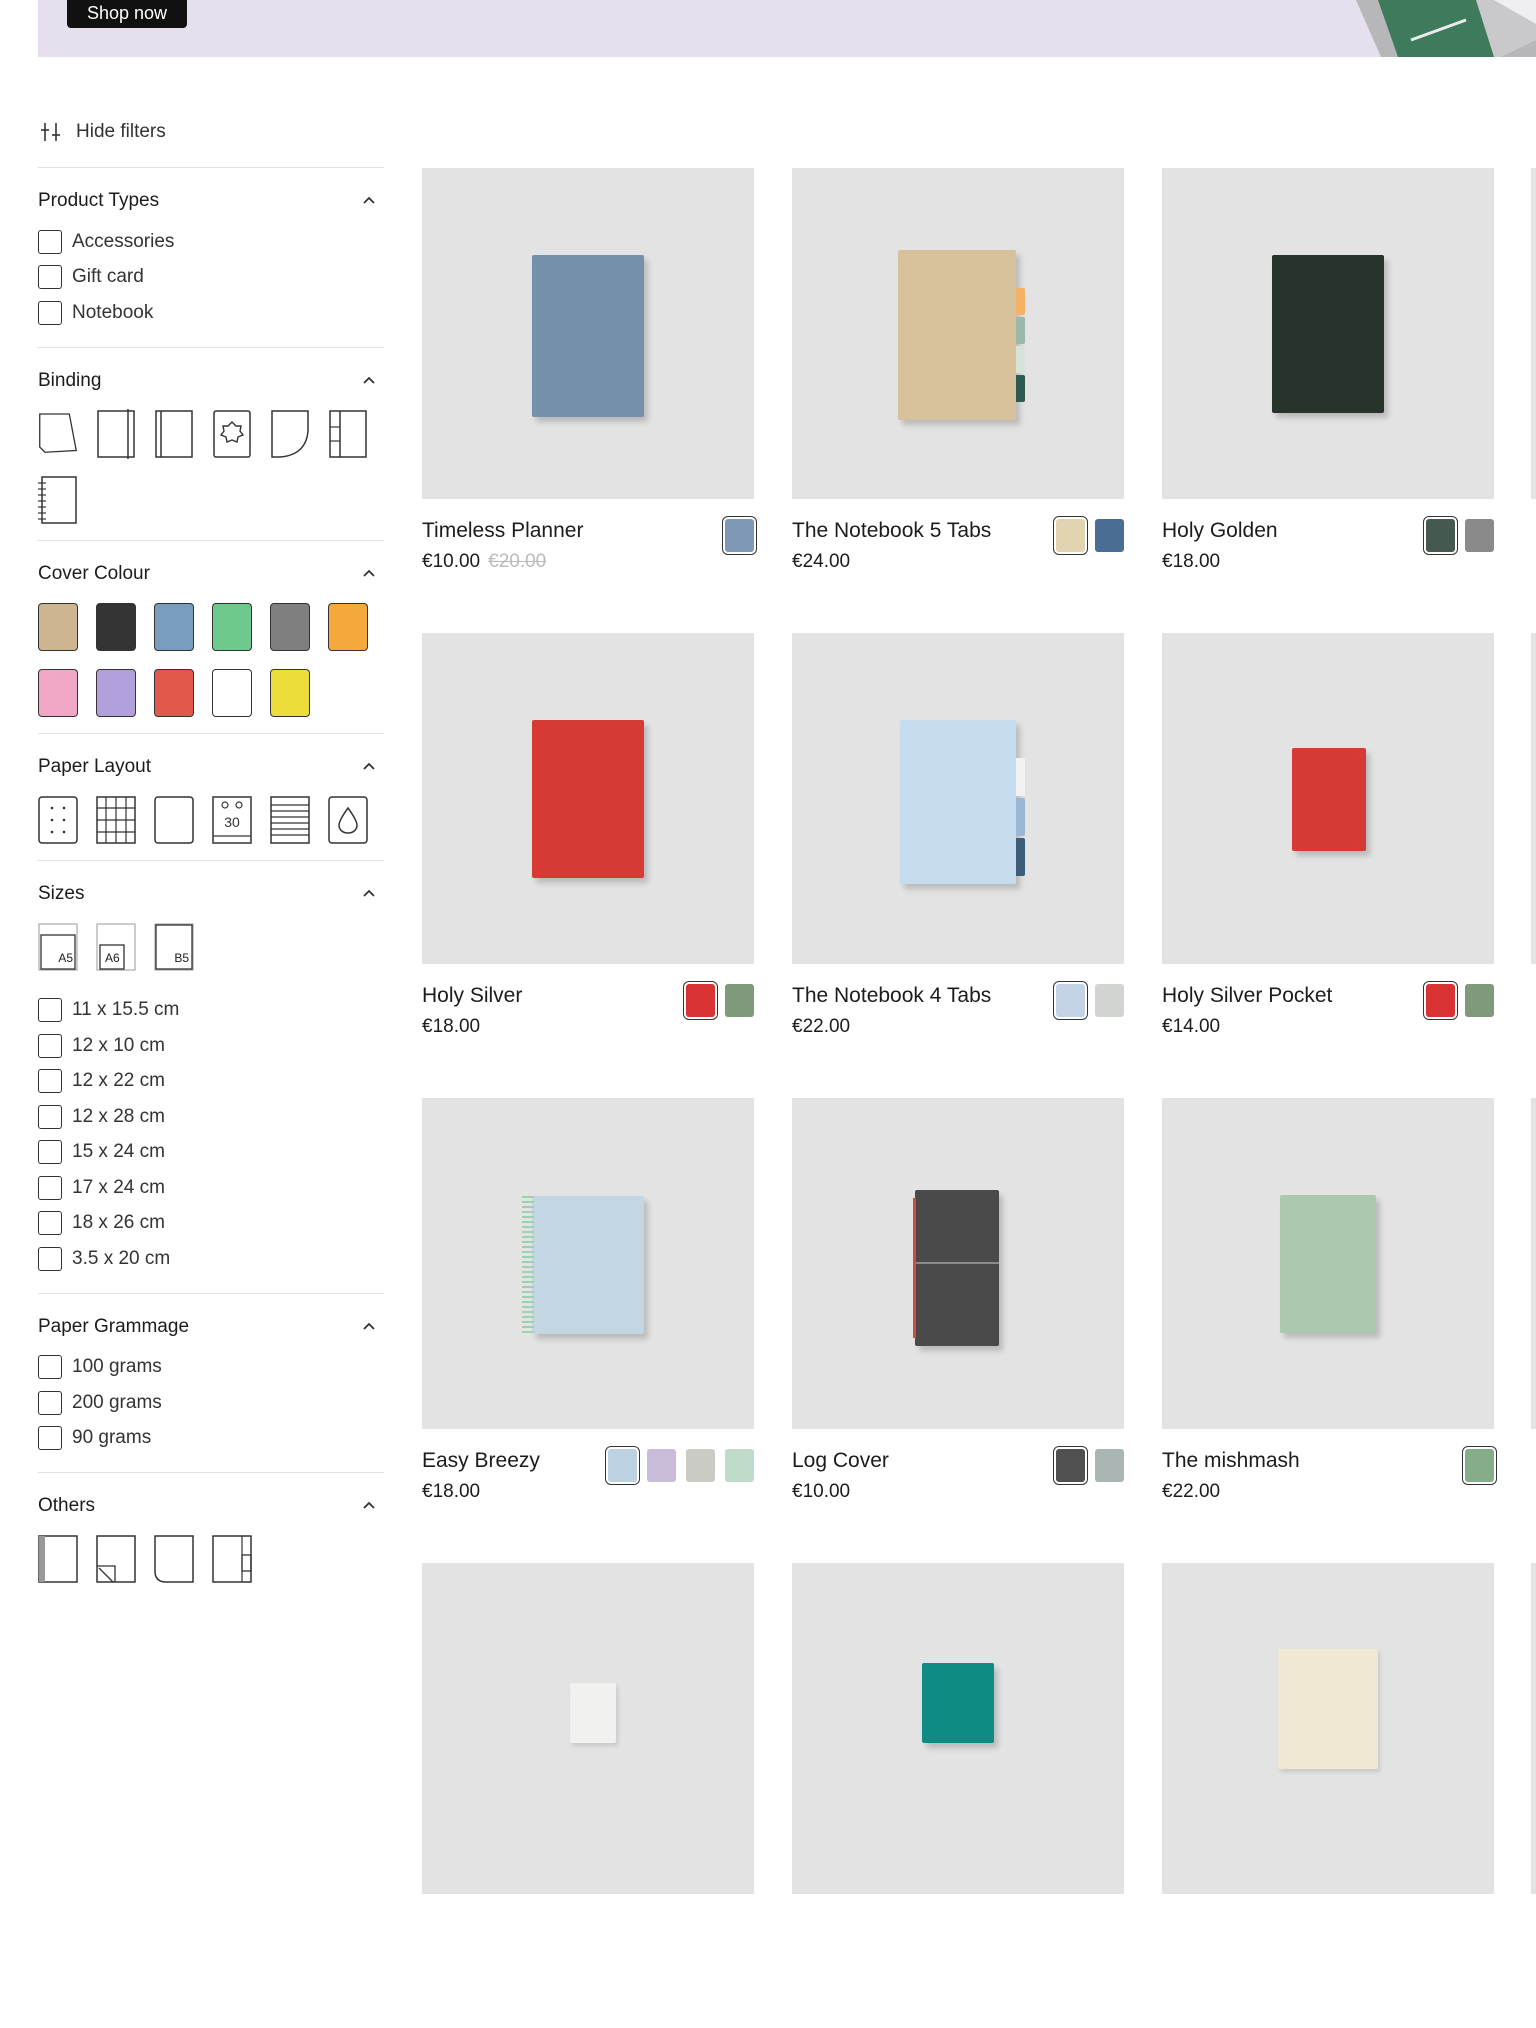  What do you see at coordinates (232, 433) in the screenshot?
I see `binding-badge-icon` at bounding box center [232, 433].